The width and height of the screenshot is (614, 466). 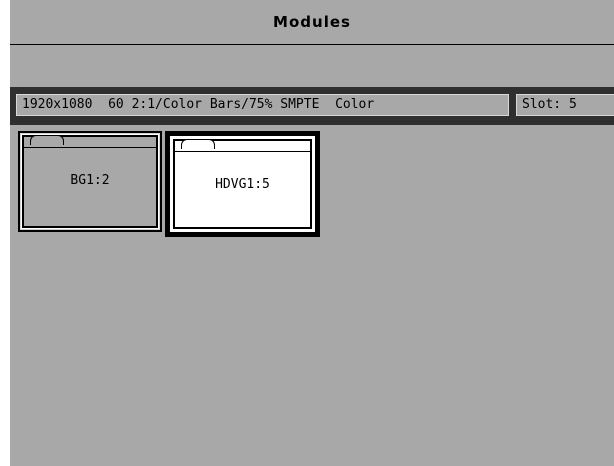 I want to click on module-label: BG1:2, so click(x=90, y=180).